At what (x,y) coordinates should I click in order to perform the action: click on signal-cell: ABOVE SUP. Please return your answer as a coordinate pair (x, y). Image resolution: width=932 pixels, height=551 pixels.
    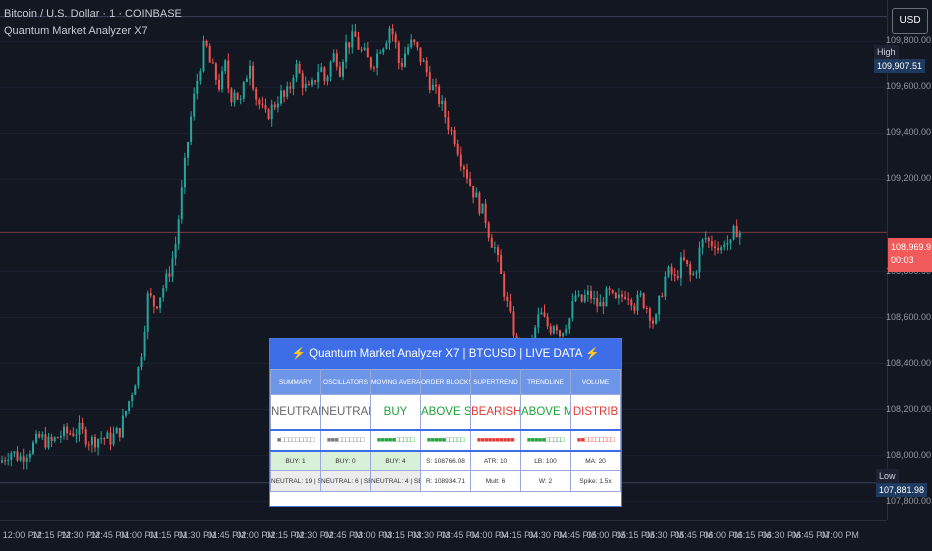
    Looking at the image, I should click on (445, 412).